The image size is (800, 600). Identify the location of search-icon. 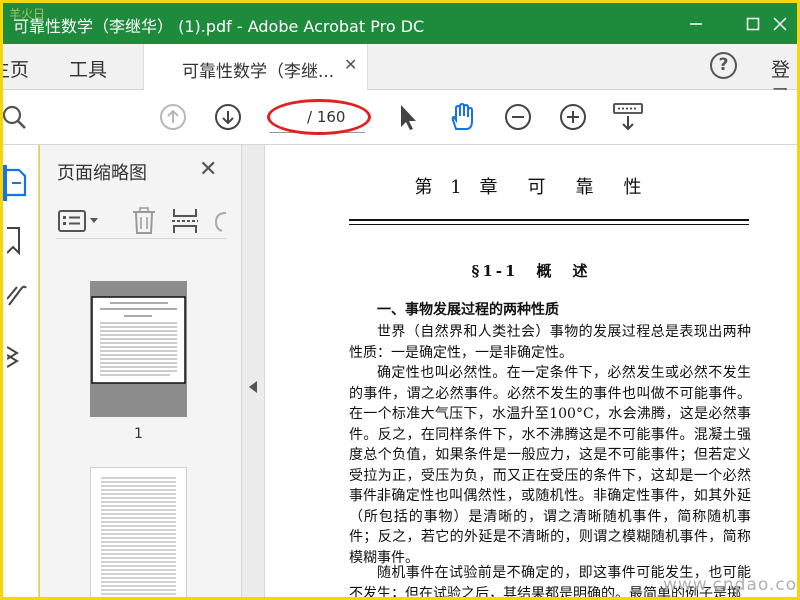
(16, 117).